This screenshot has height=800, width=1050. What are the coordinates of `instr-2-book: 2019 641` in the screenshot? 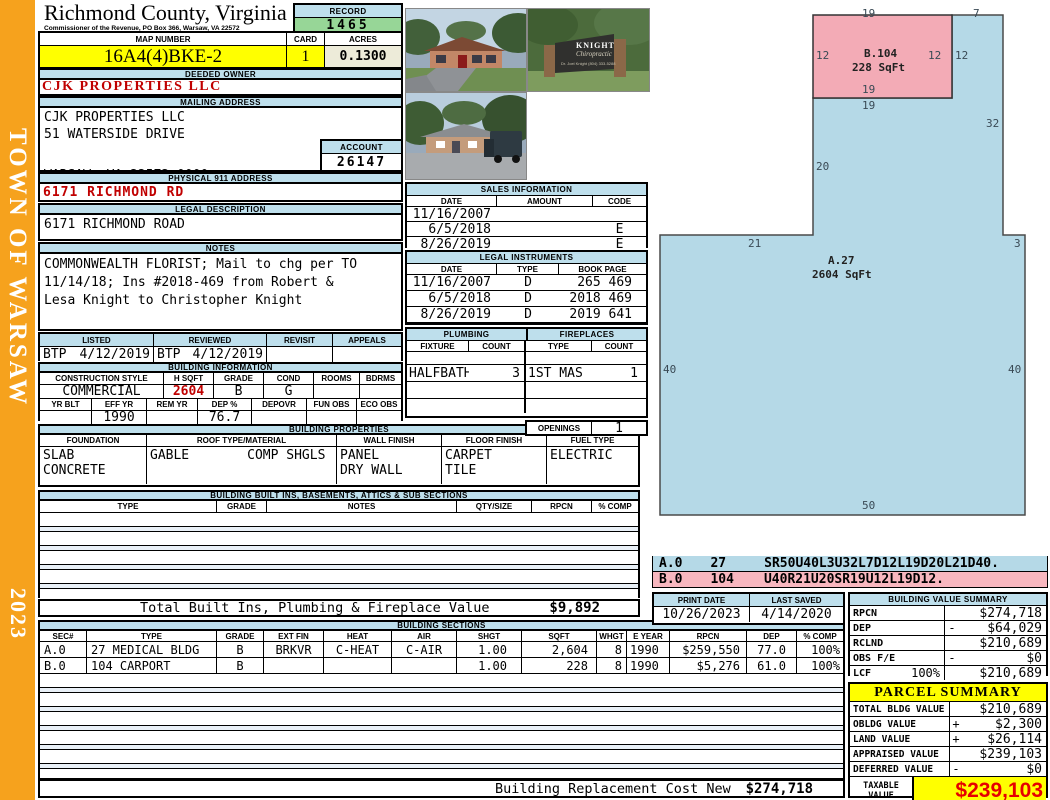 It's located at (600, 314).